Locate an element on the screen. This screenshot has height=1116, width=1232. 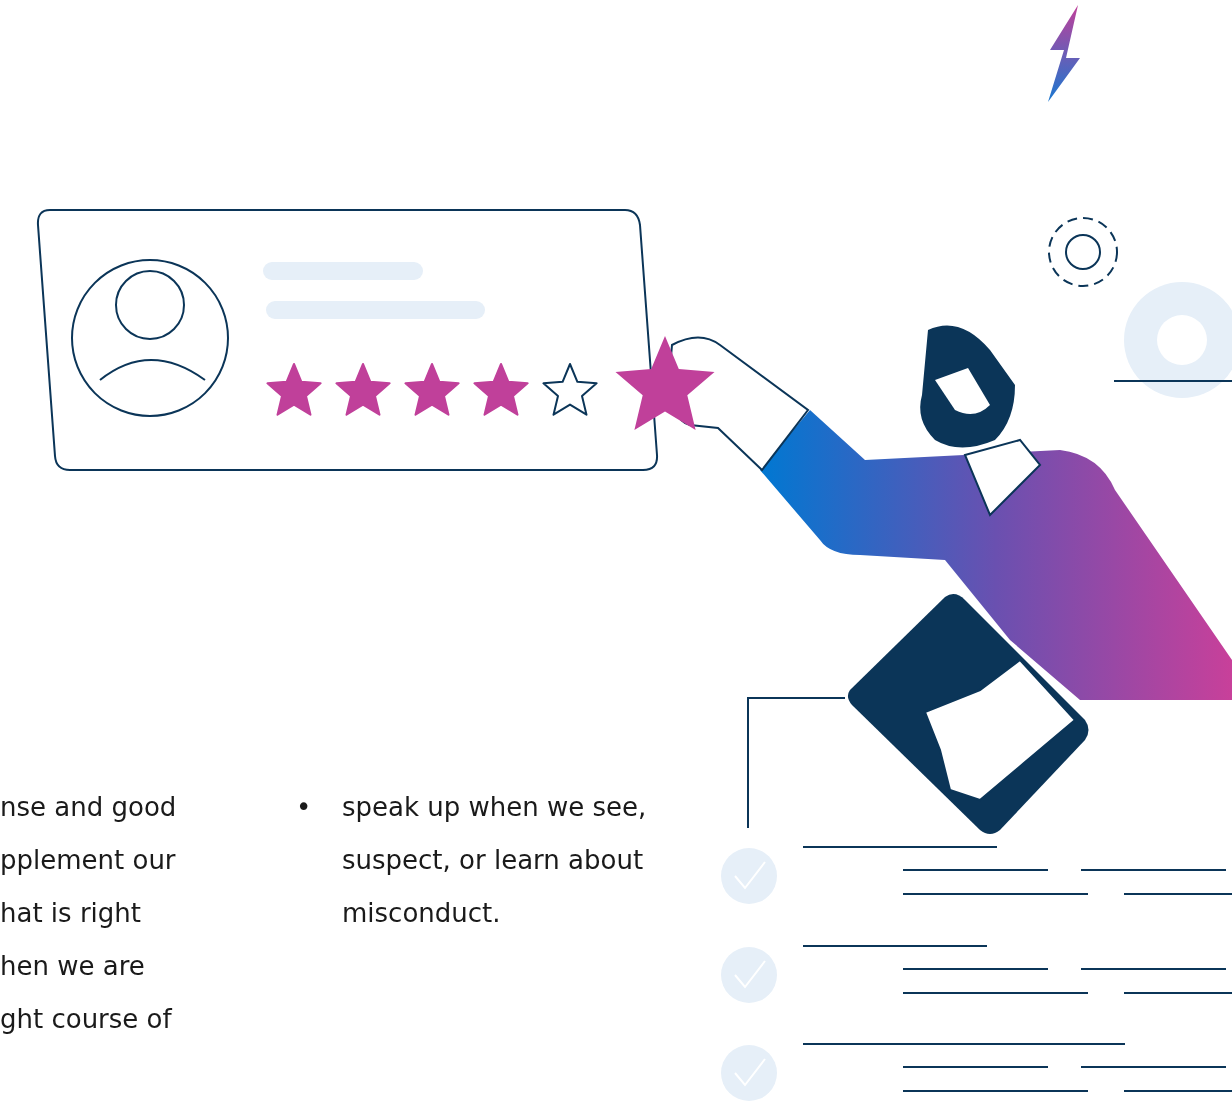
body-text-line: pplement our is located at coordinates (88, 860).